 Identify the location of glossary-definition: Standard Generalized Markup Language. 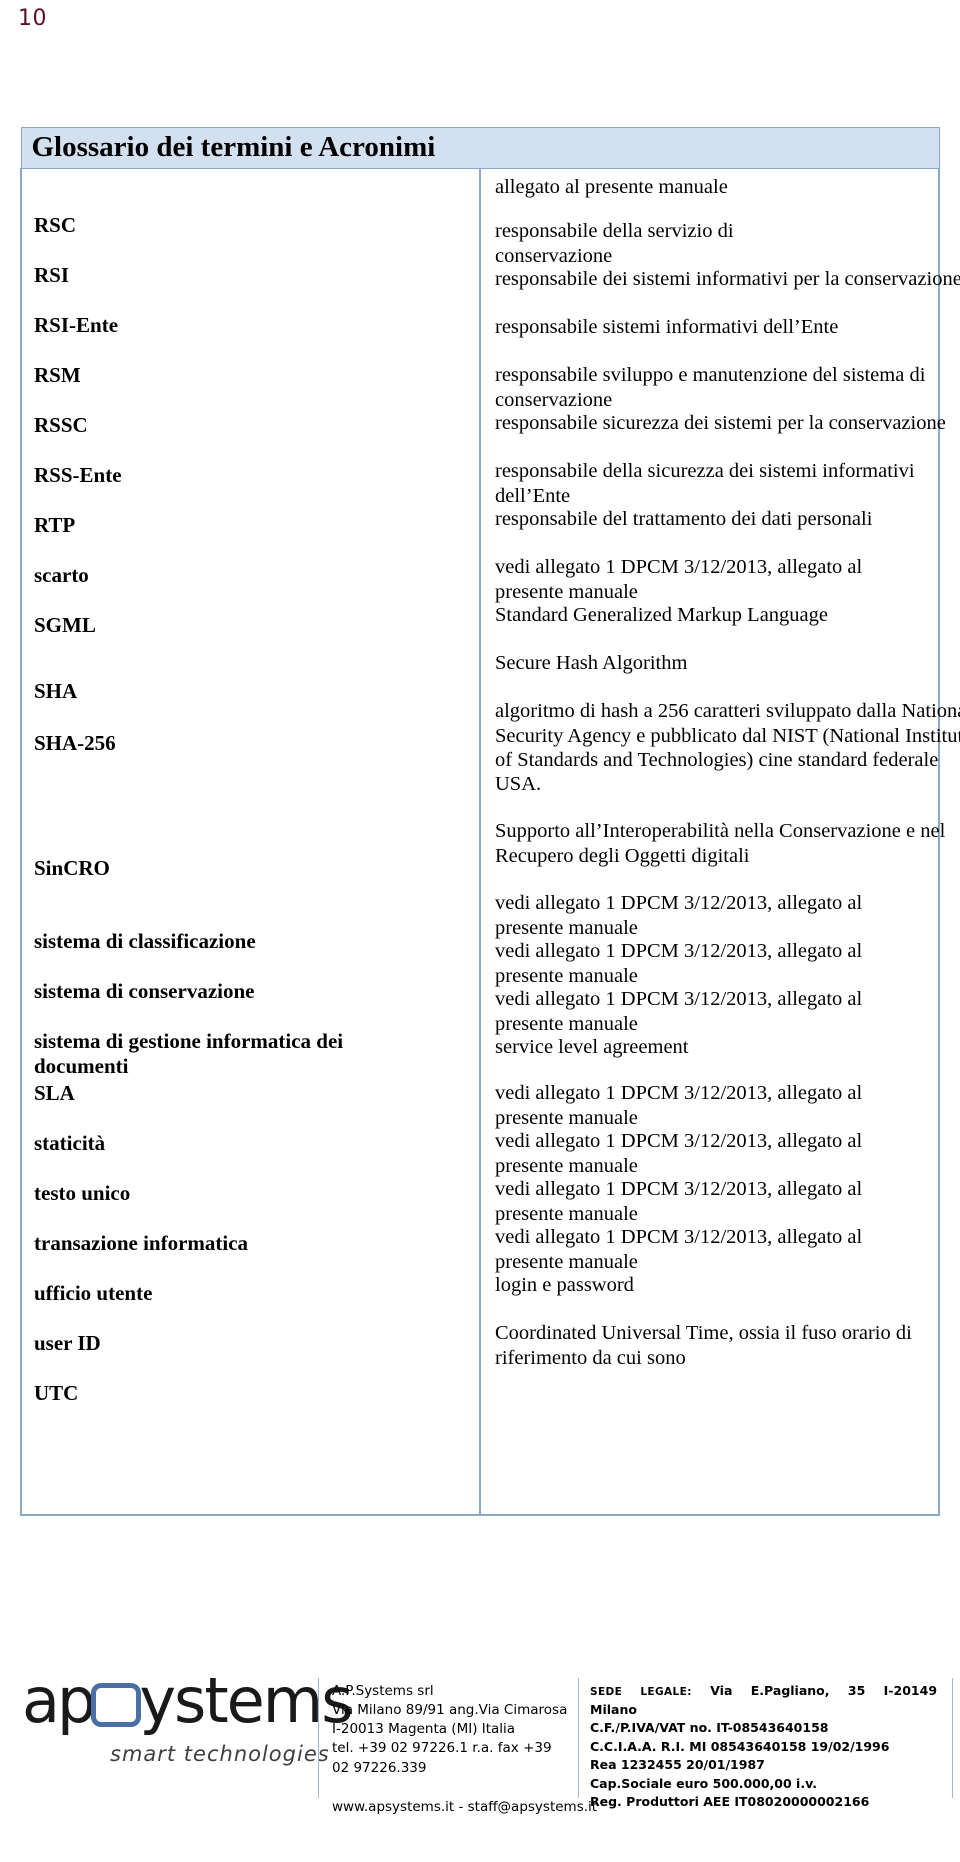
(661, 615).